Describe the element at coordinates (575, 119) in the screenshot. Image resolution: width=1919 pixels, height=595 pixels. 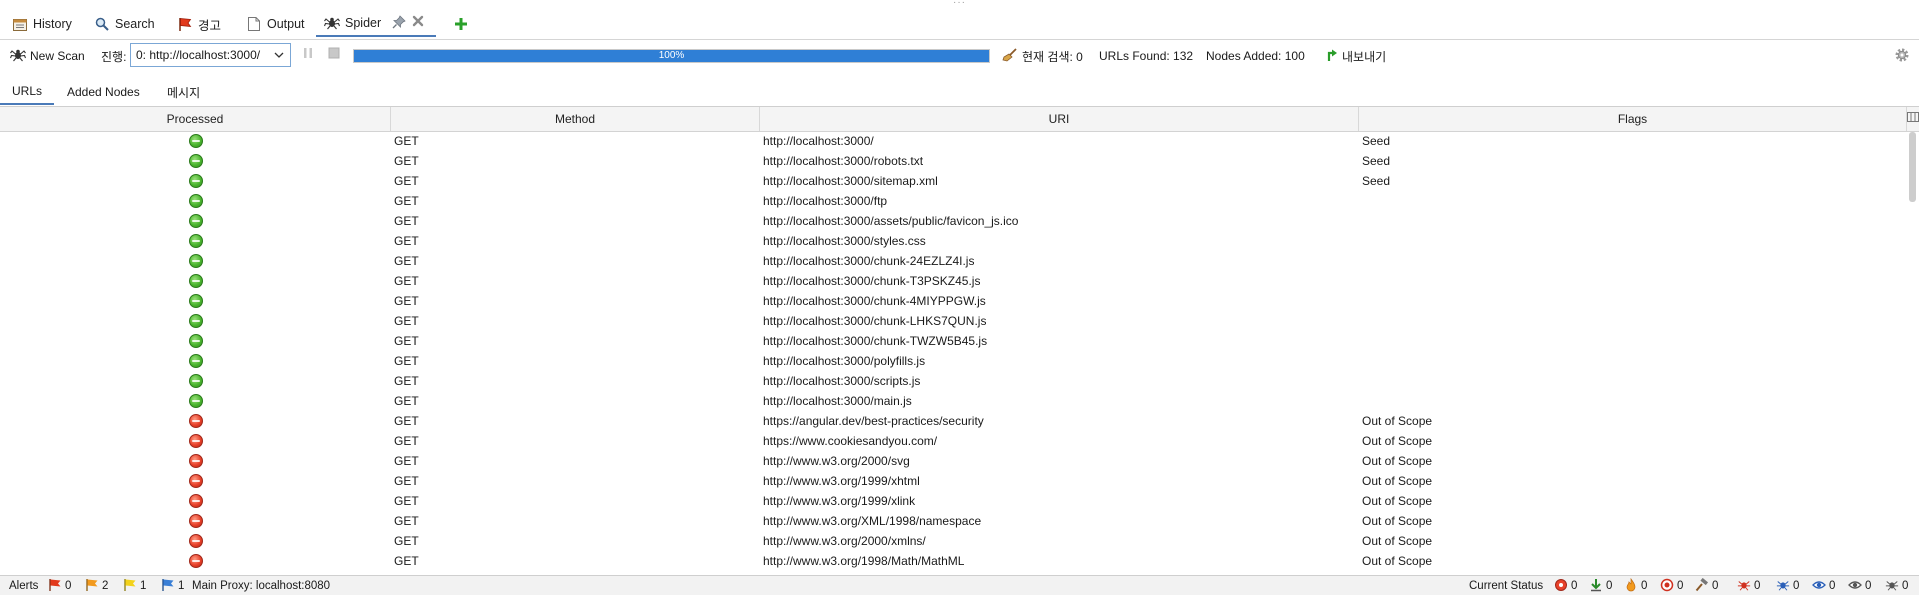
I see `column-header-method: Method` at that location.